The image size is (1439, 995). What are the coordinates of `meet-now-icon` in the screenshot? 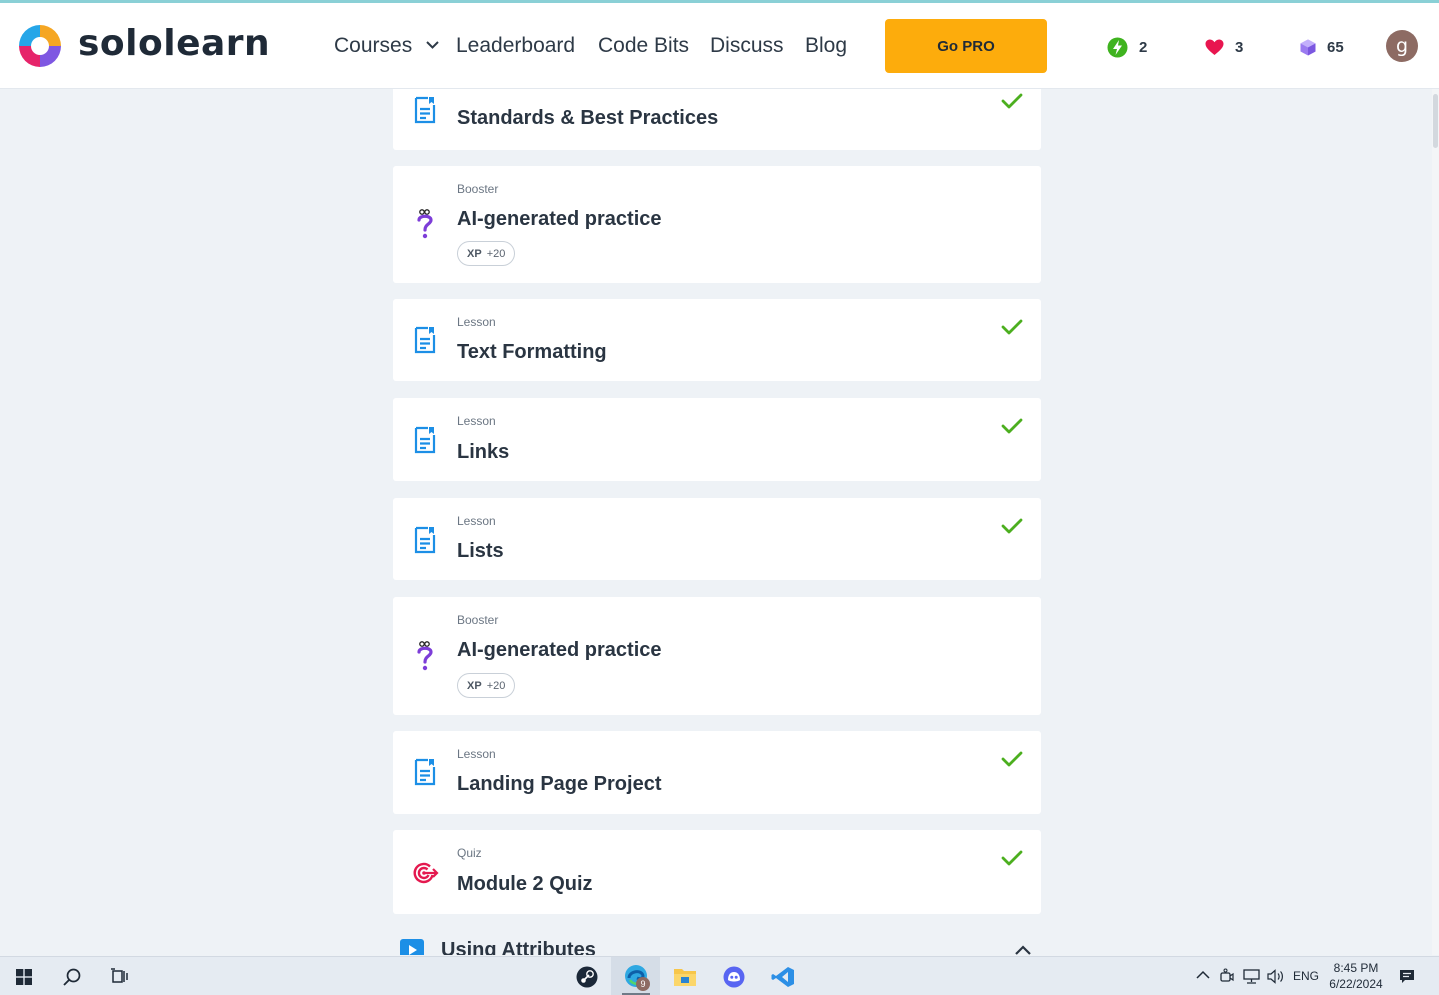 It's located at (1227, 976).